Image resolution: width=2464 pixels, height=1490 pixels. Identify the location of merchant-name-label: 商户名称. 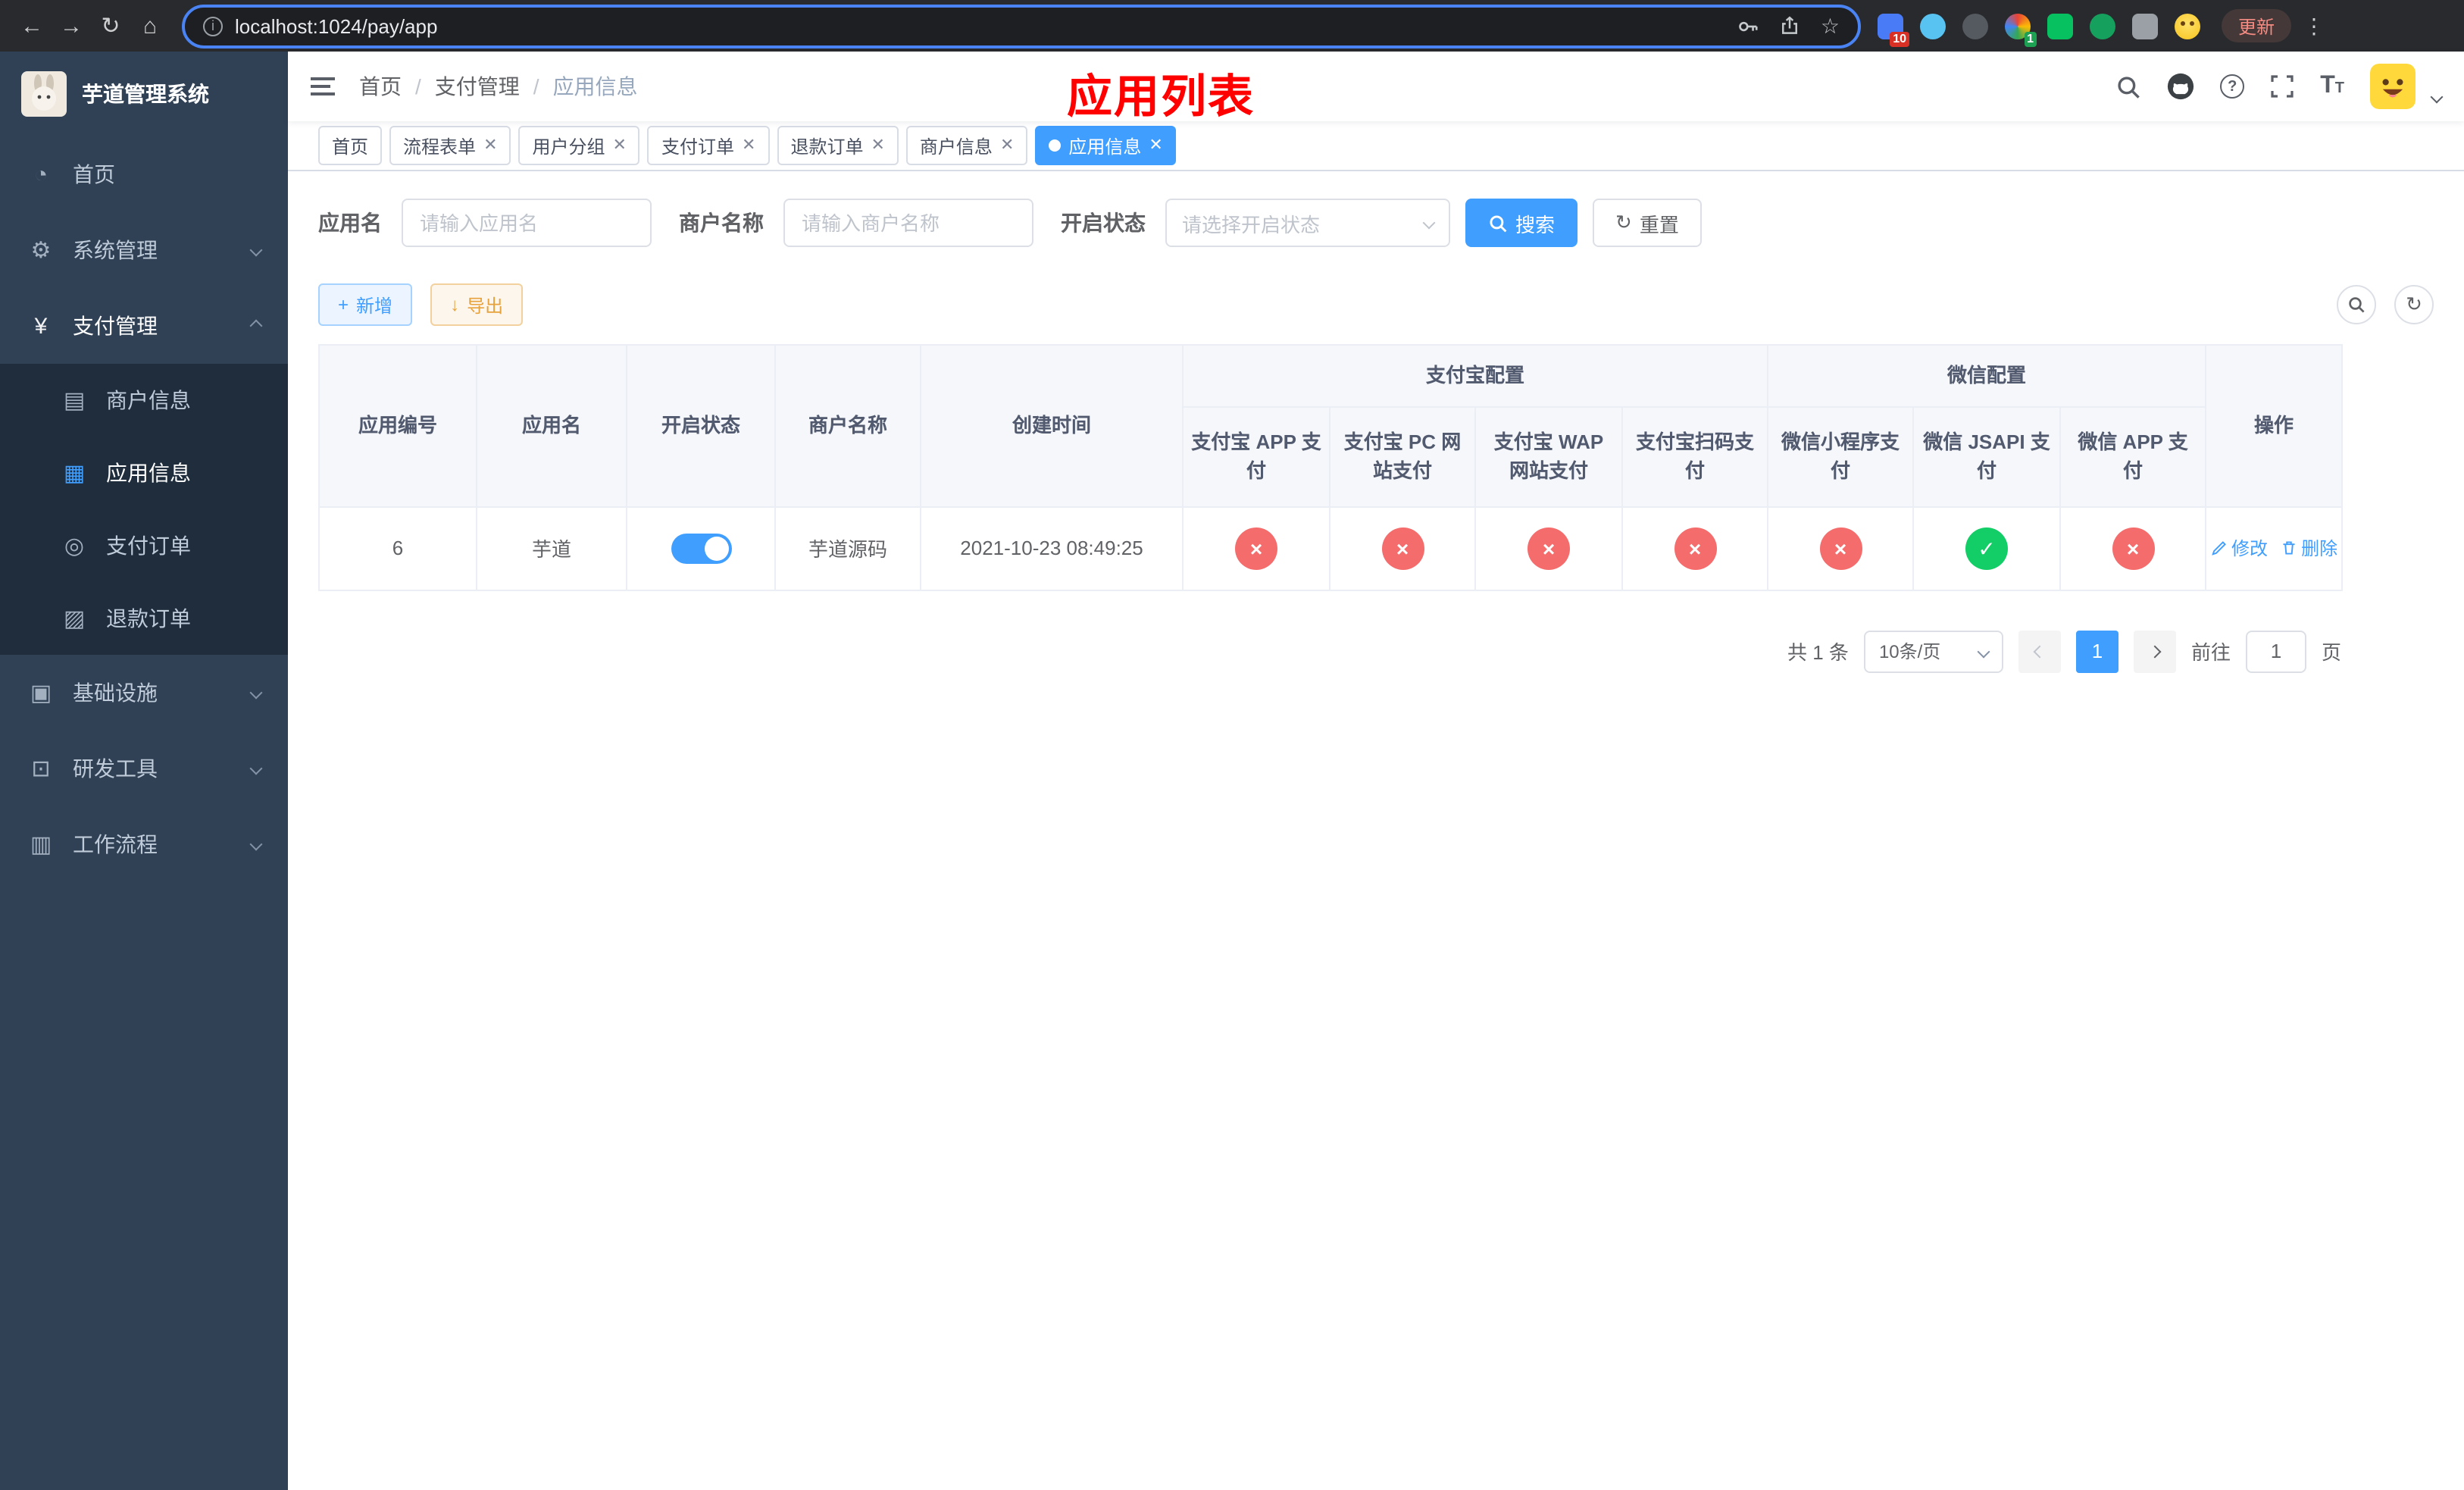
(721, 223).